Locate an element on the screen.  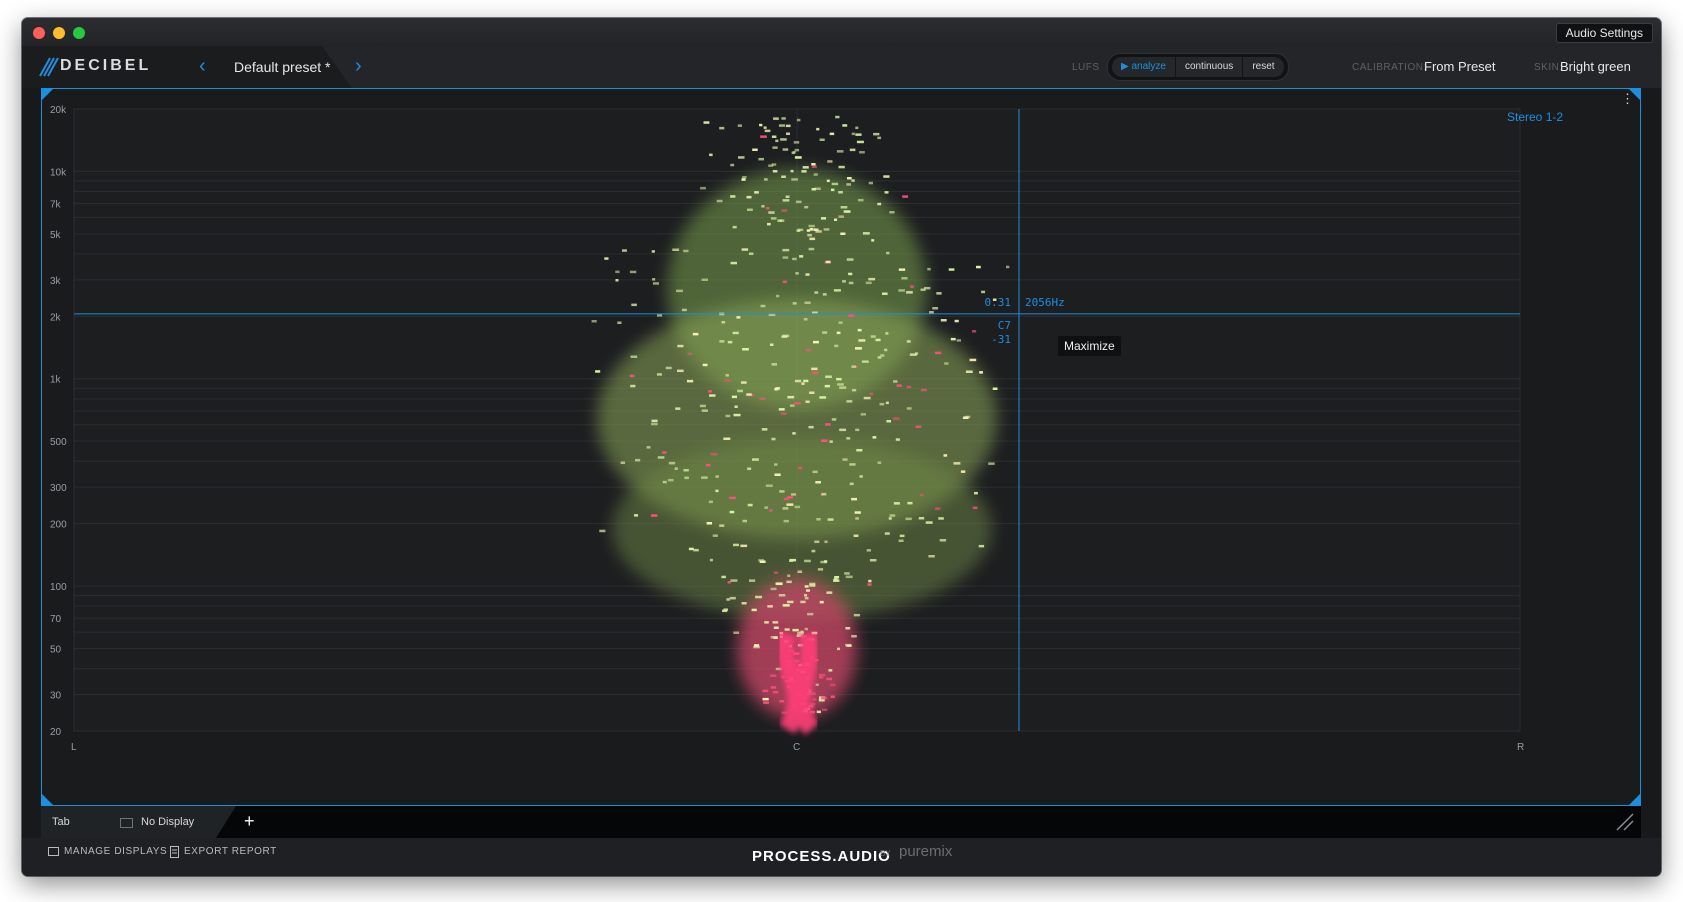
minimize-window-button is located at coordinates (59, 33).